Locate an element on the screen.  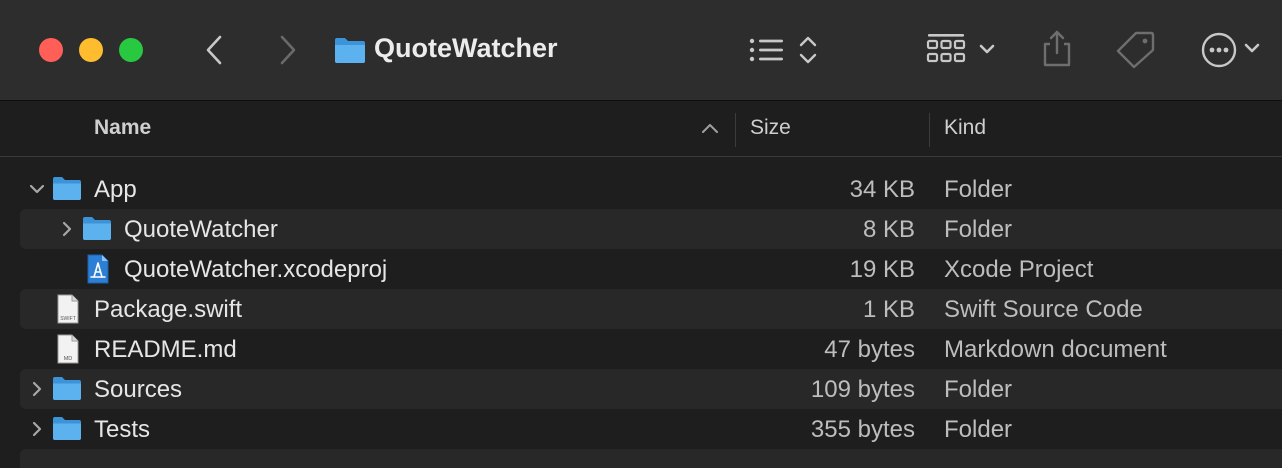
markdown-file-icon: MD is located at coordinates (68, 349).